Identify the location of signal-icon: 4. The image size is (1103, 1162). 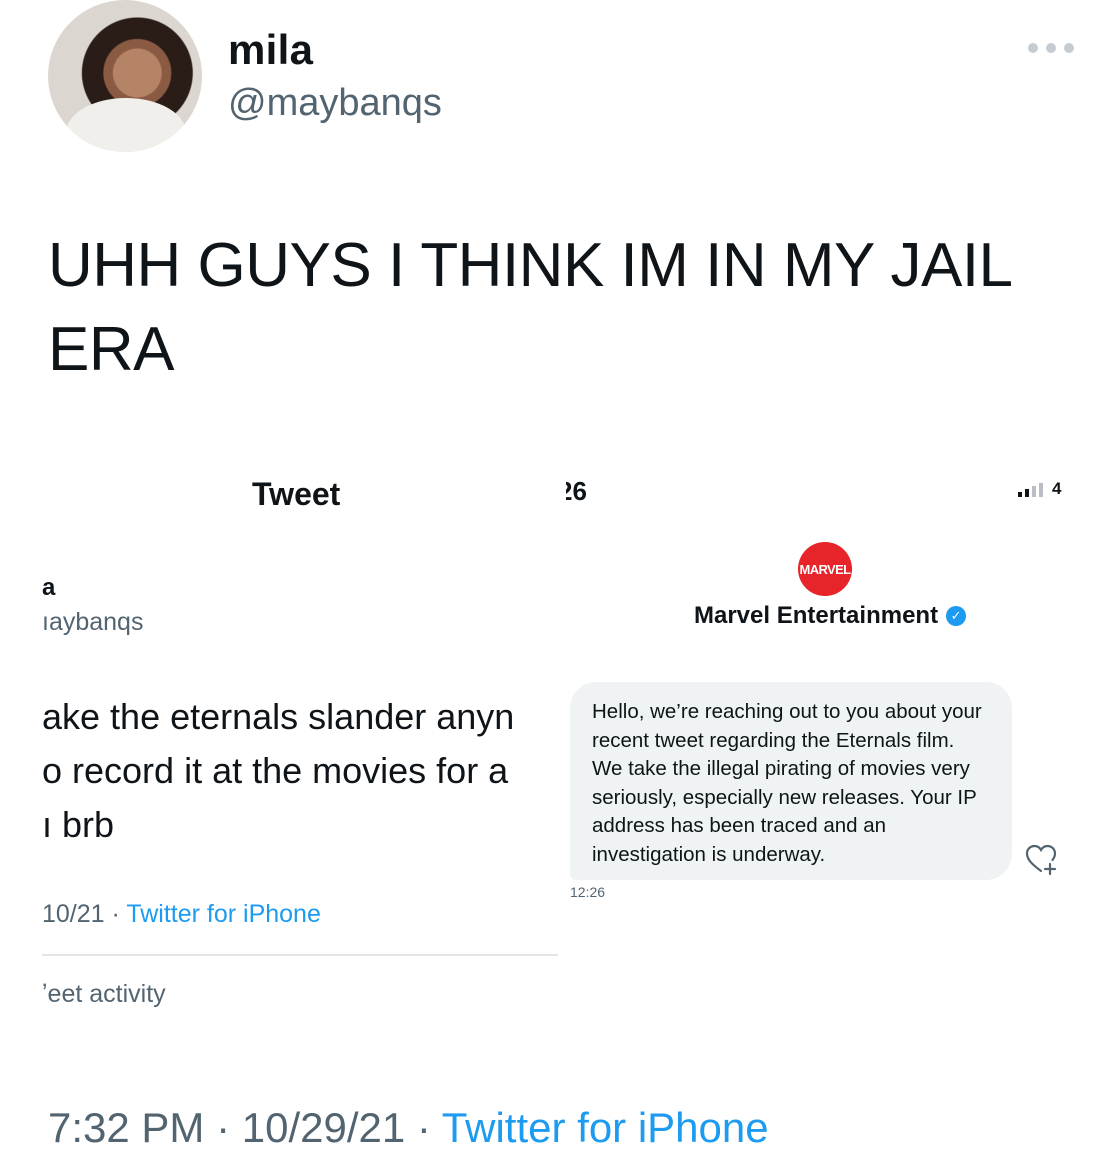
(1039, 488).